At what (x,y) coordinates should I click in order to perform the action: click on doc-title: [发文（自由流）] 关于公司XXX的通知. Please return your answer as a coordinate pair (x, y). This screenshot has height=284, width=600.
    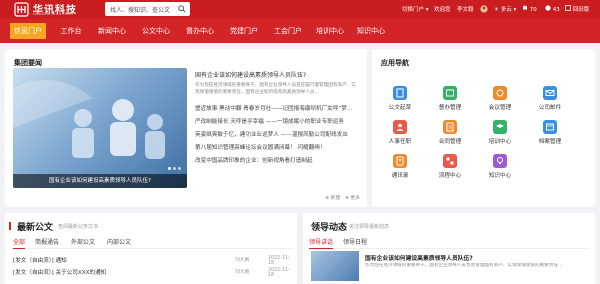
    Looking at the image, I should click on (60, 273).